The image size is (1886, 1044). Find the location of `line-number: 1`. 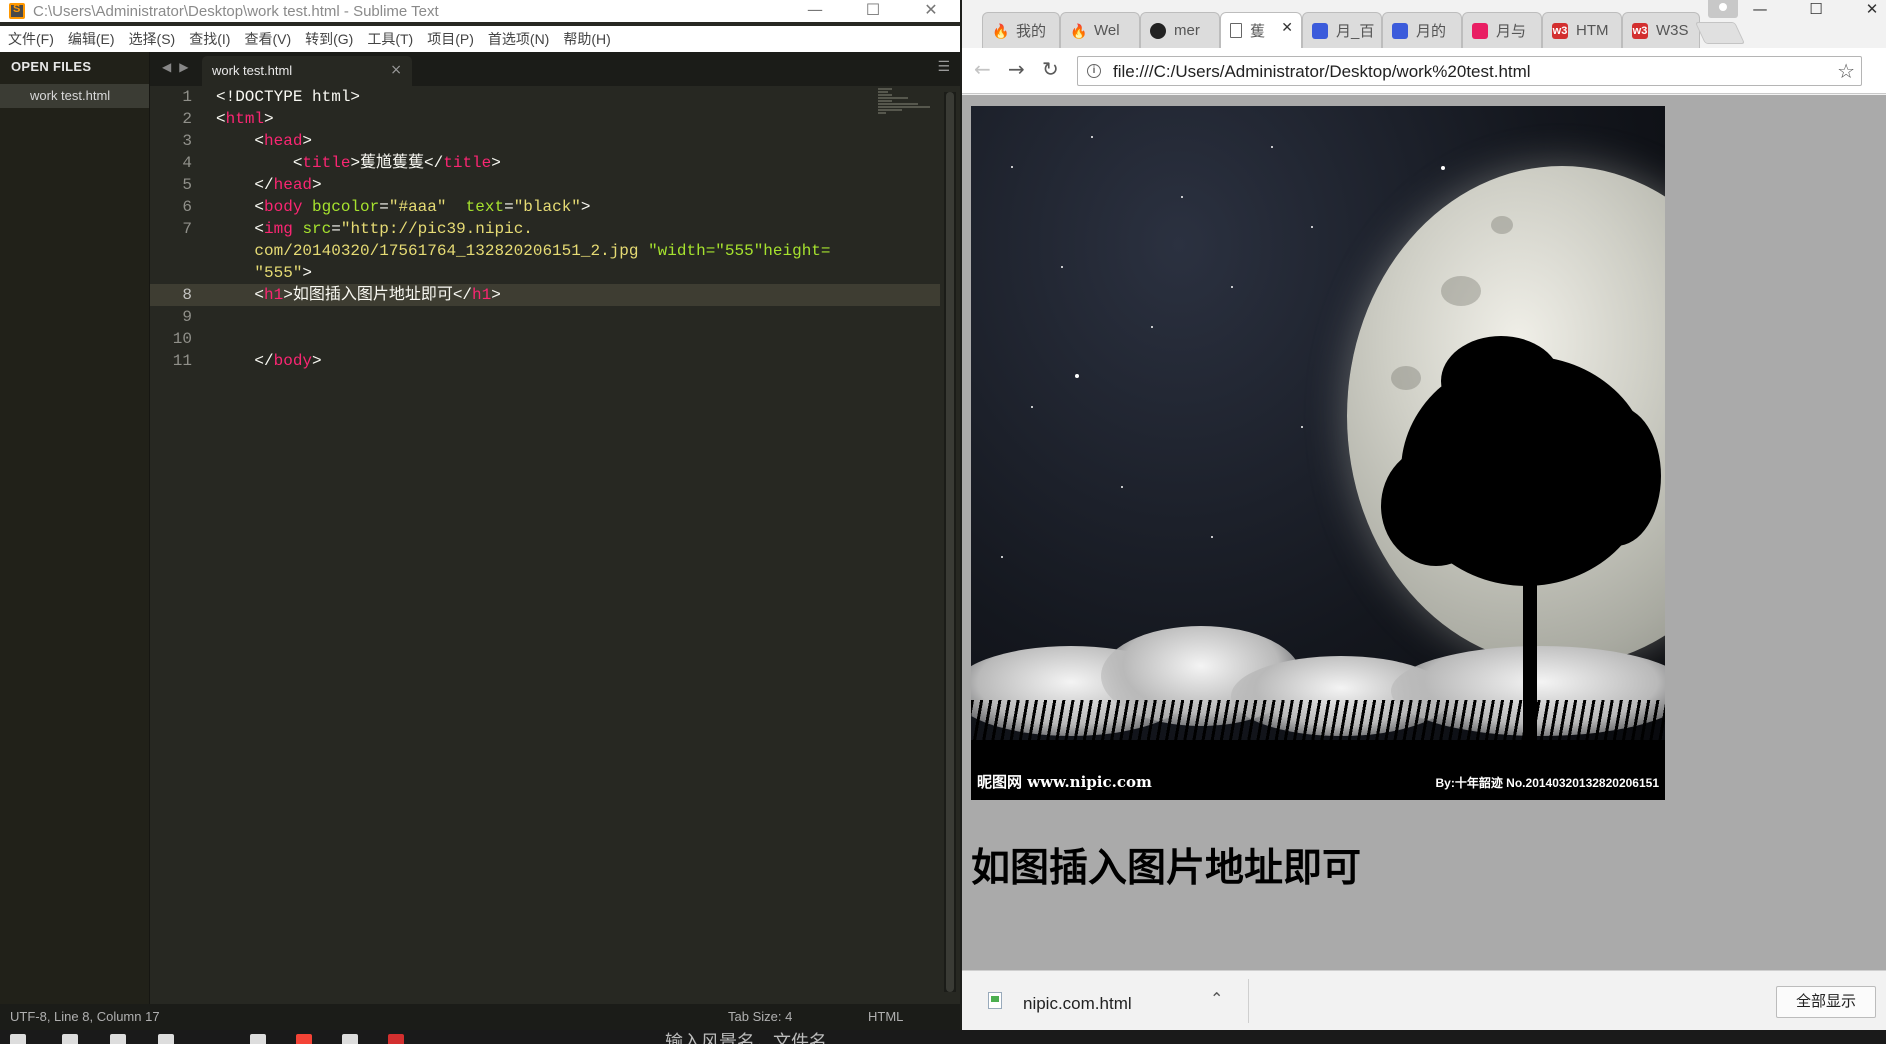

line-number: 1 is located at coordinates (187, 97).